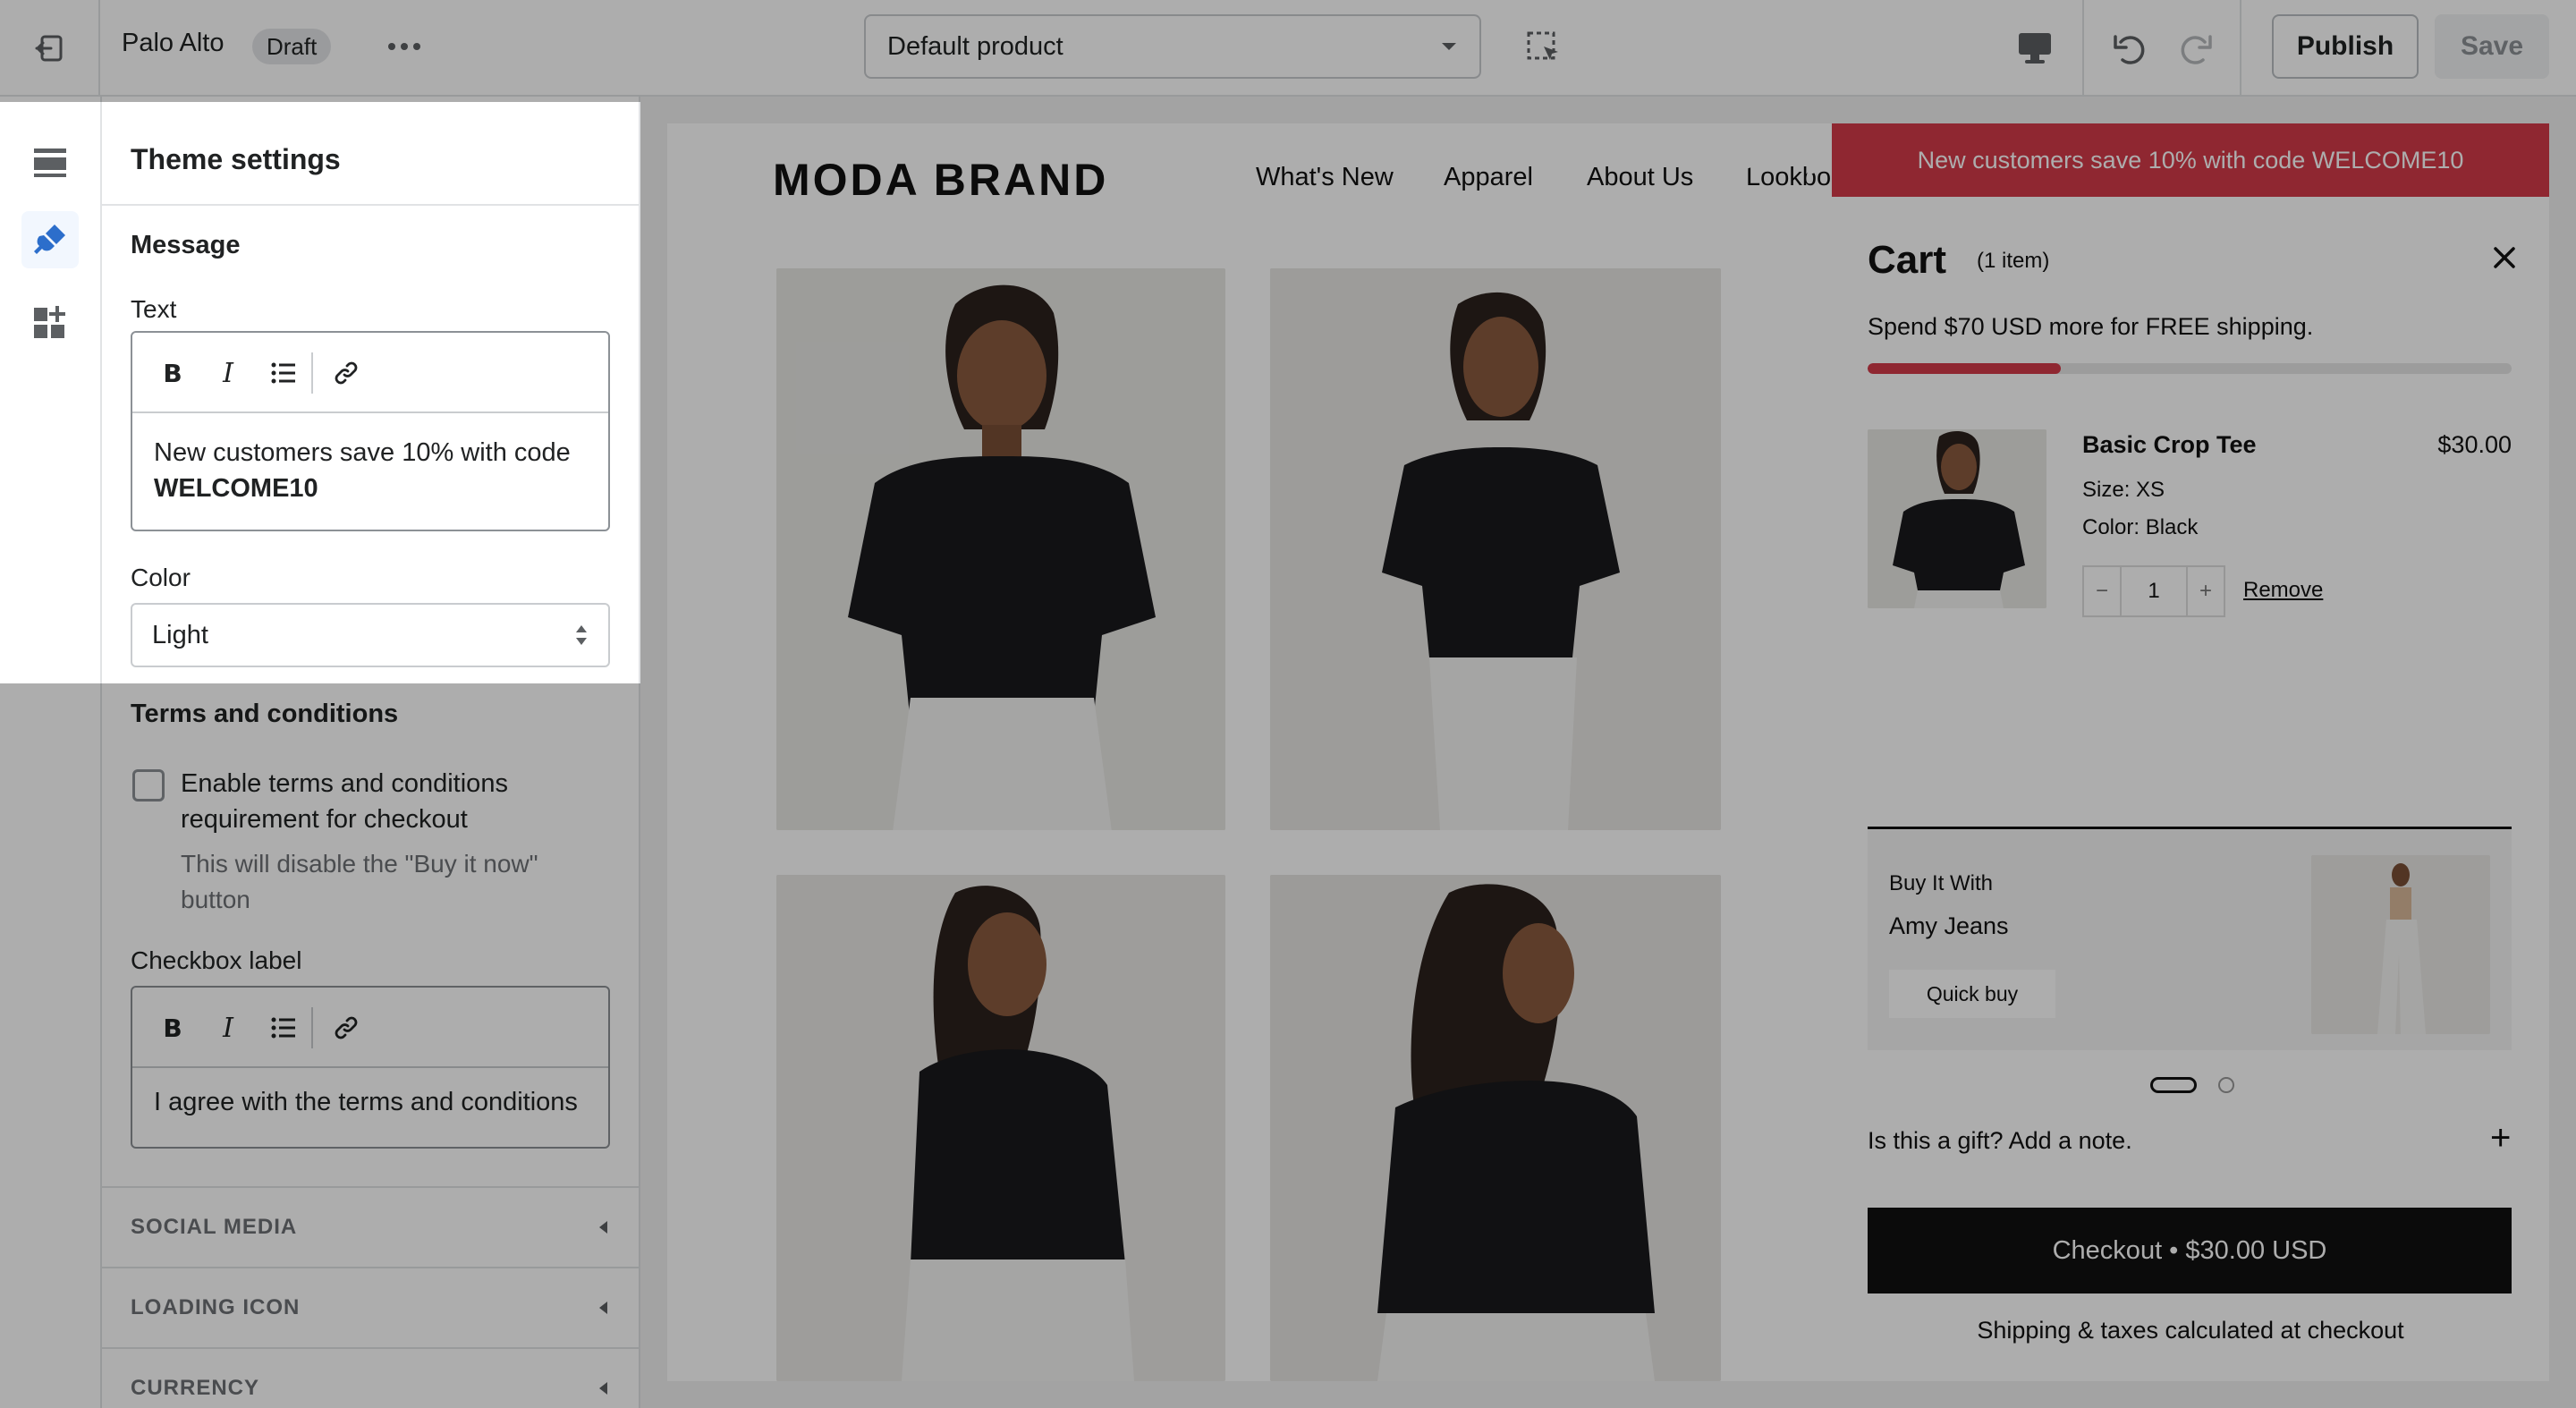  I want to click on template-select-value: Default product, so click(975, 46).